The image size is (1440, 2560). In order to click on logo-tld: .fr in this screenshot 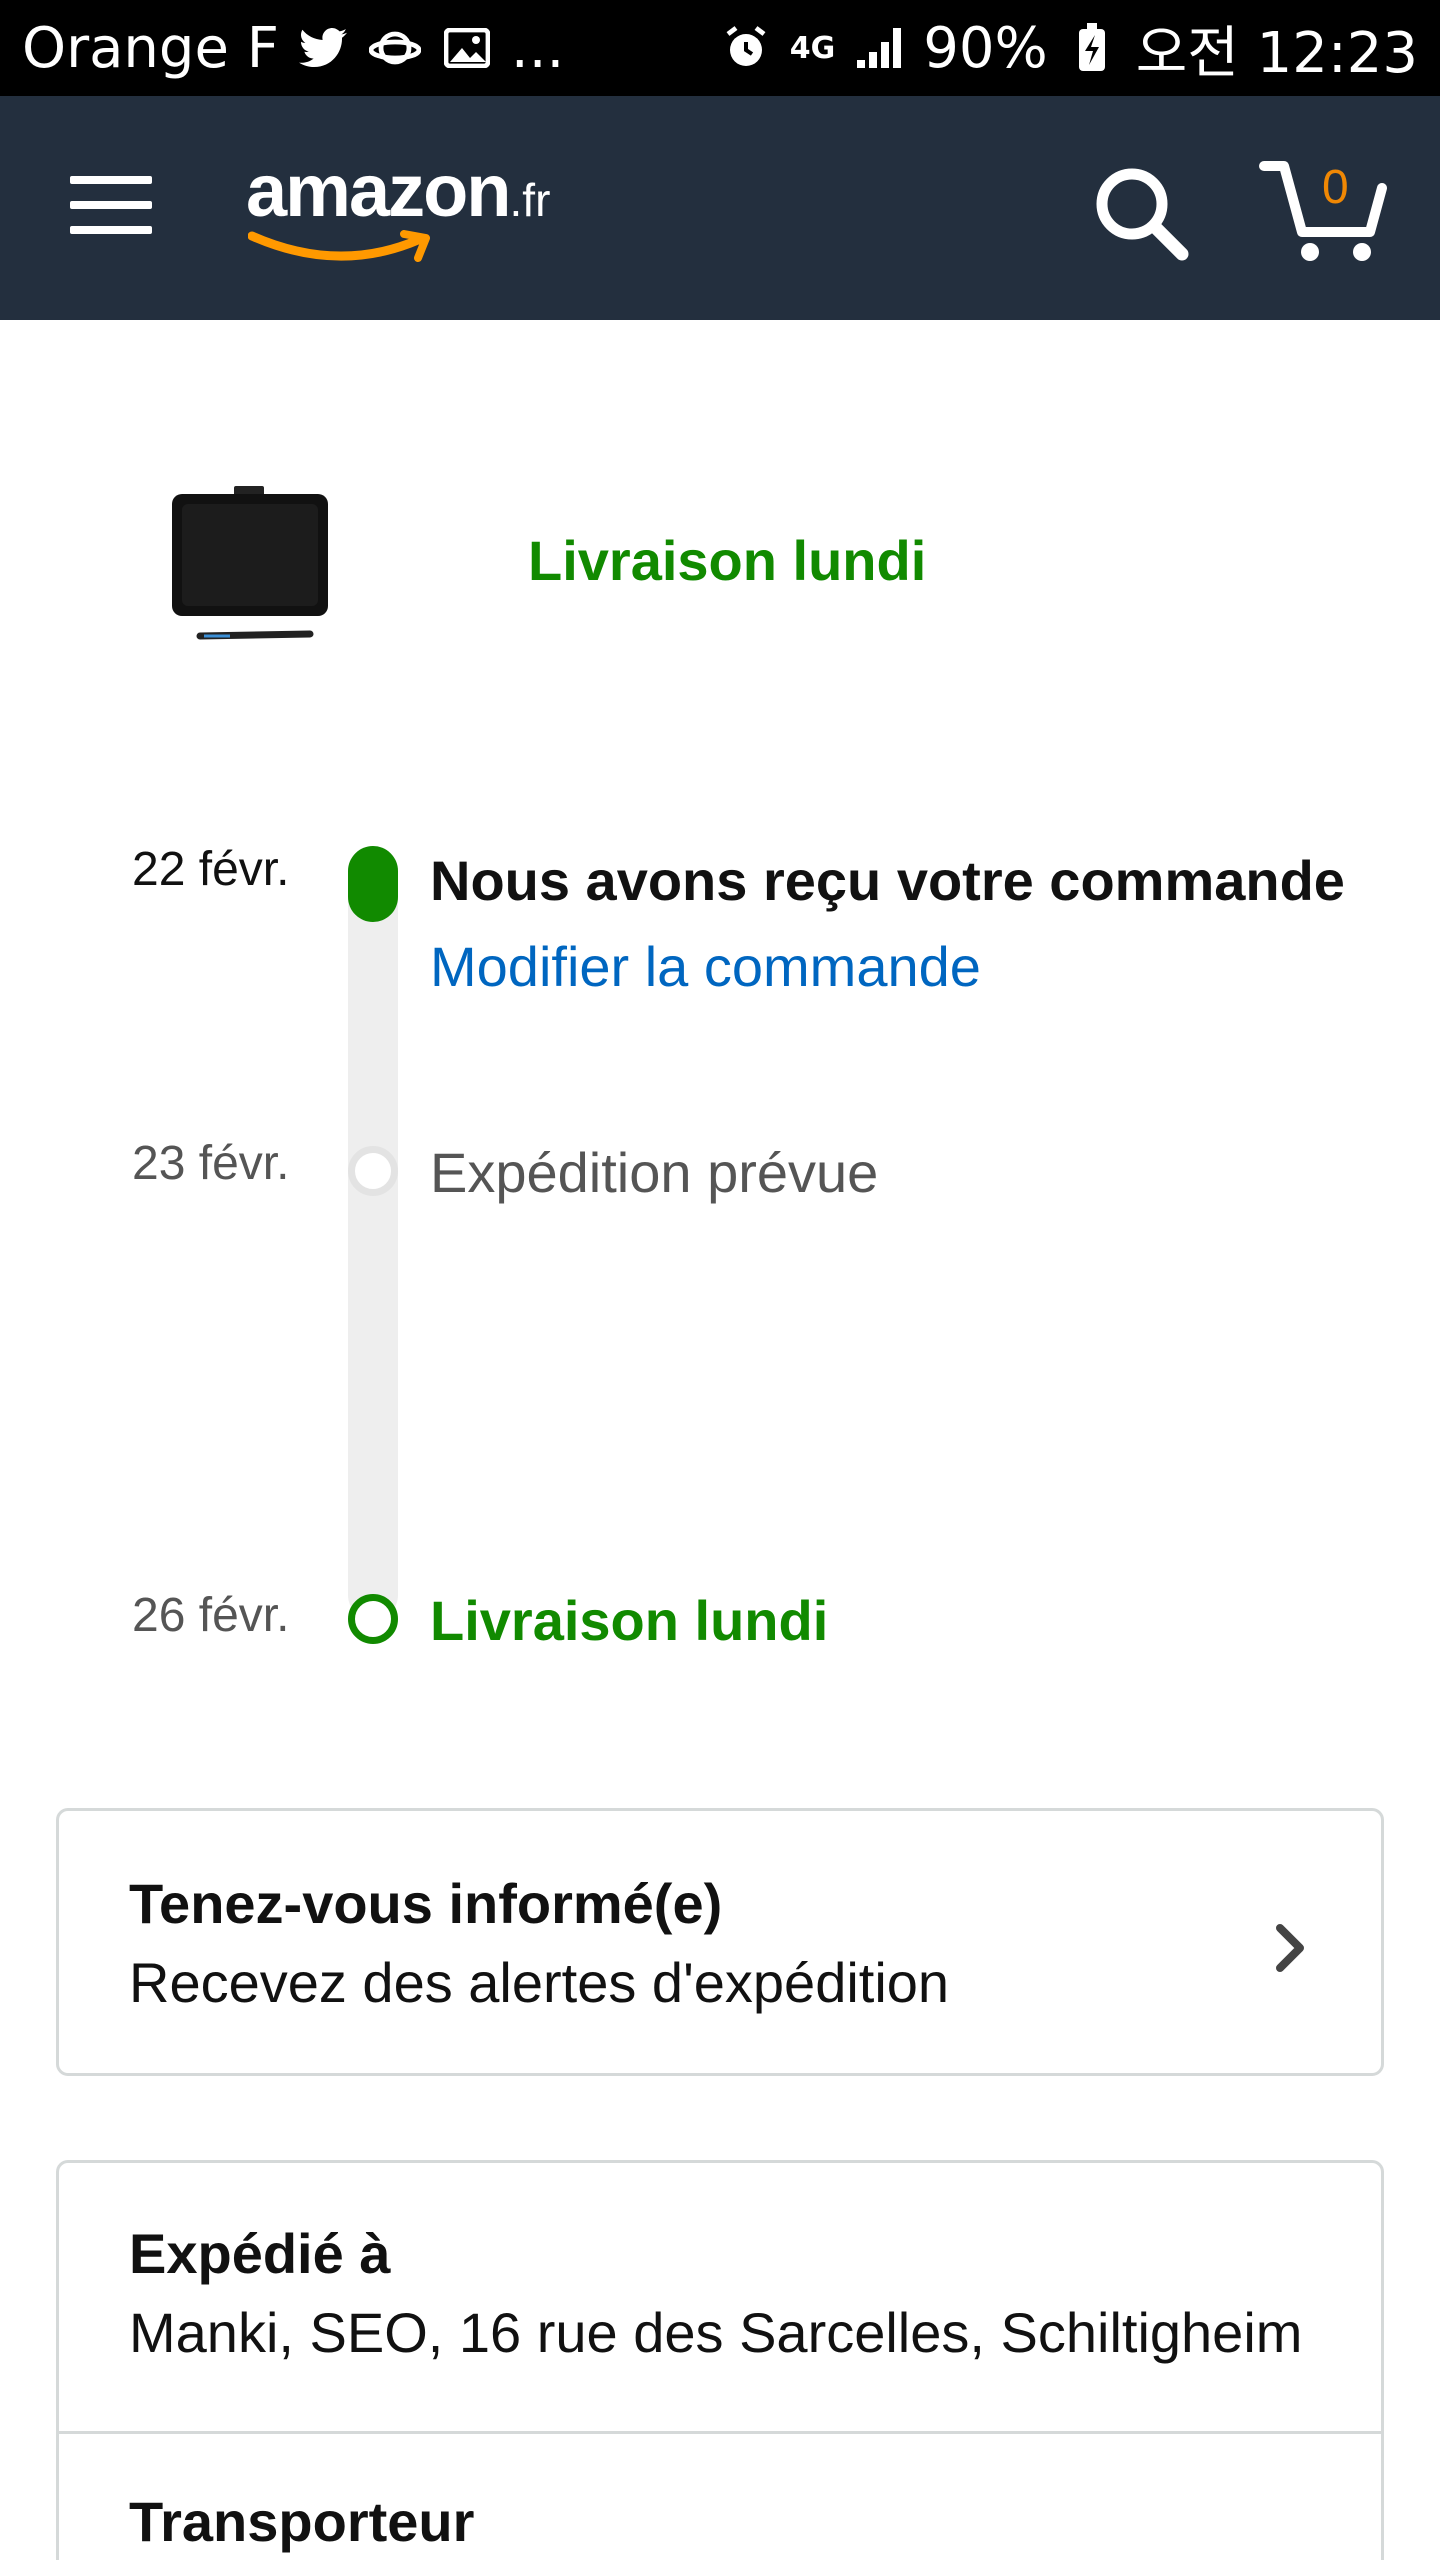, I will do `click(530, 200)`.